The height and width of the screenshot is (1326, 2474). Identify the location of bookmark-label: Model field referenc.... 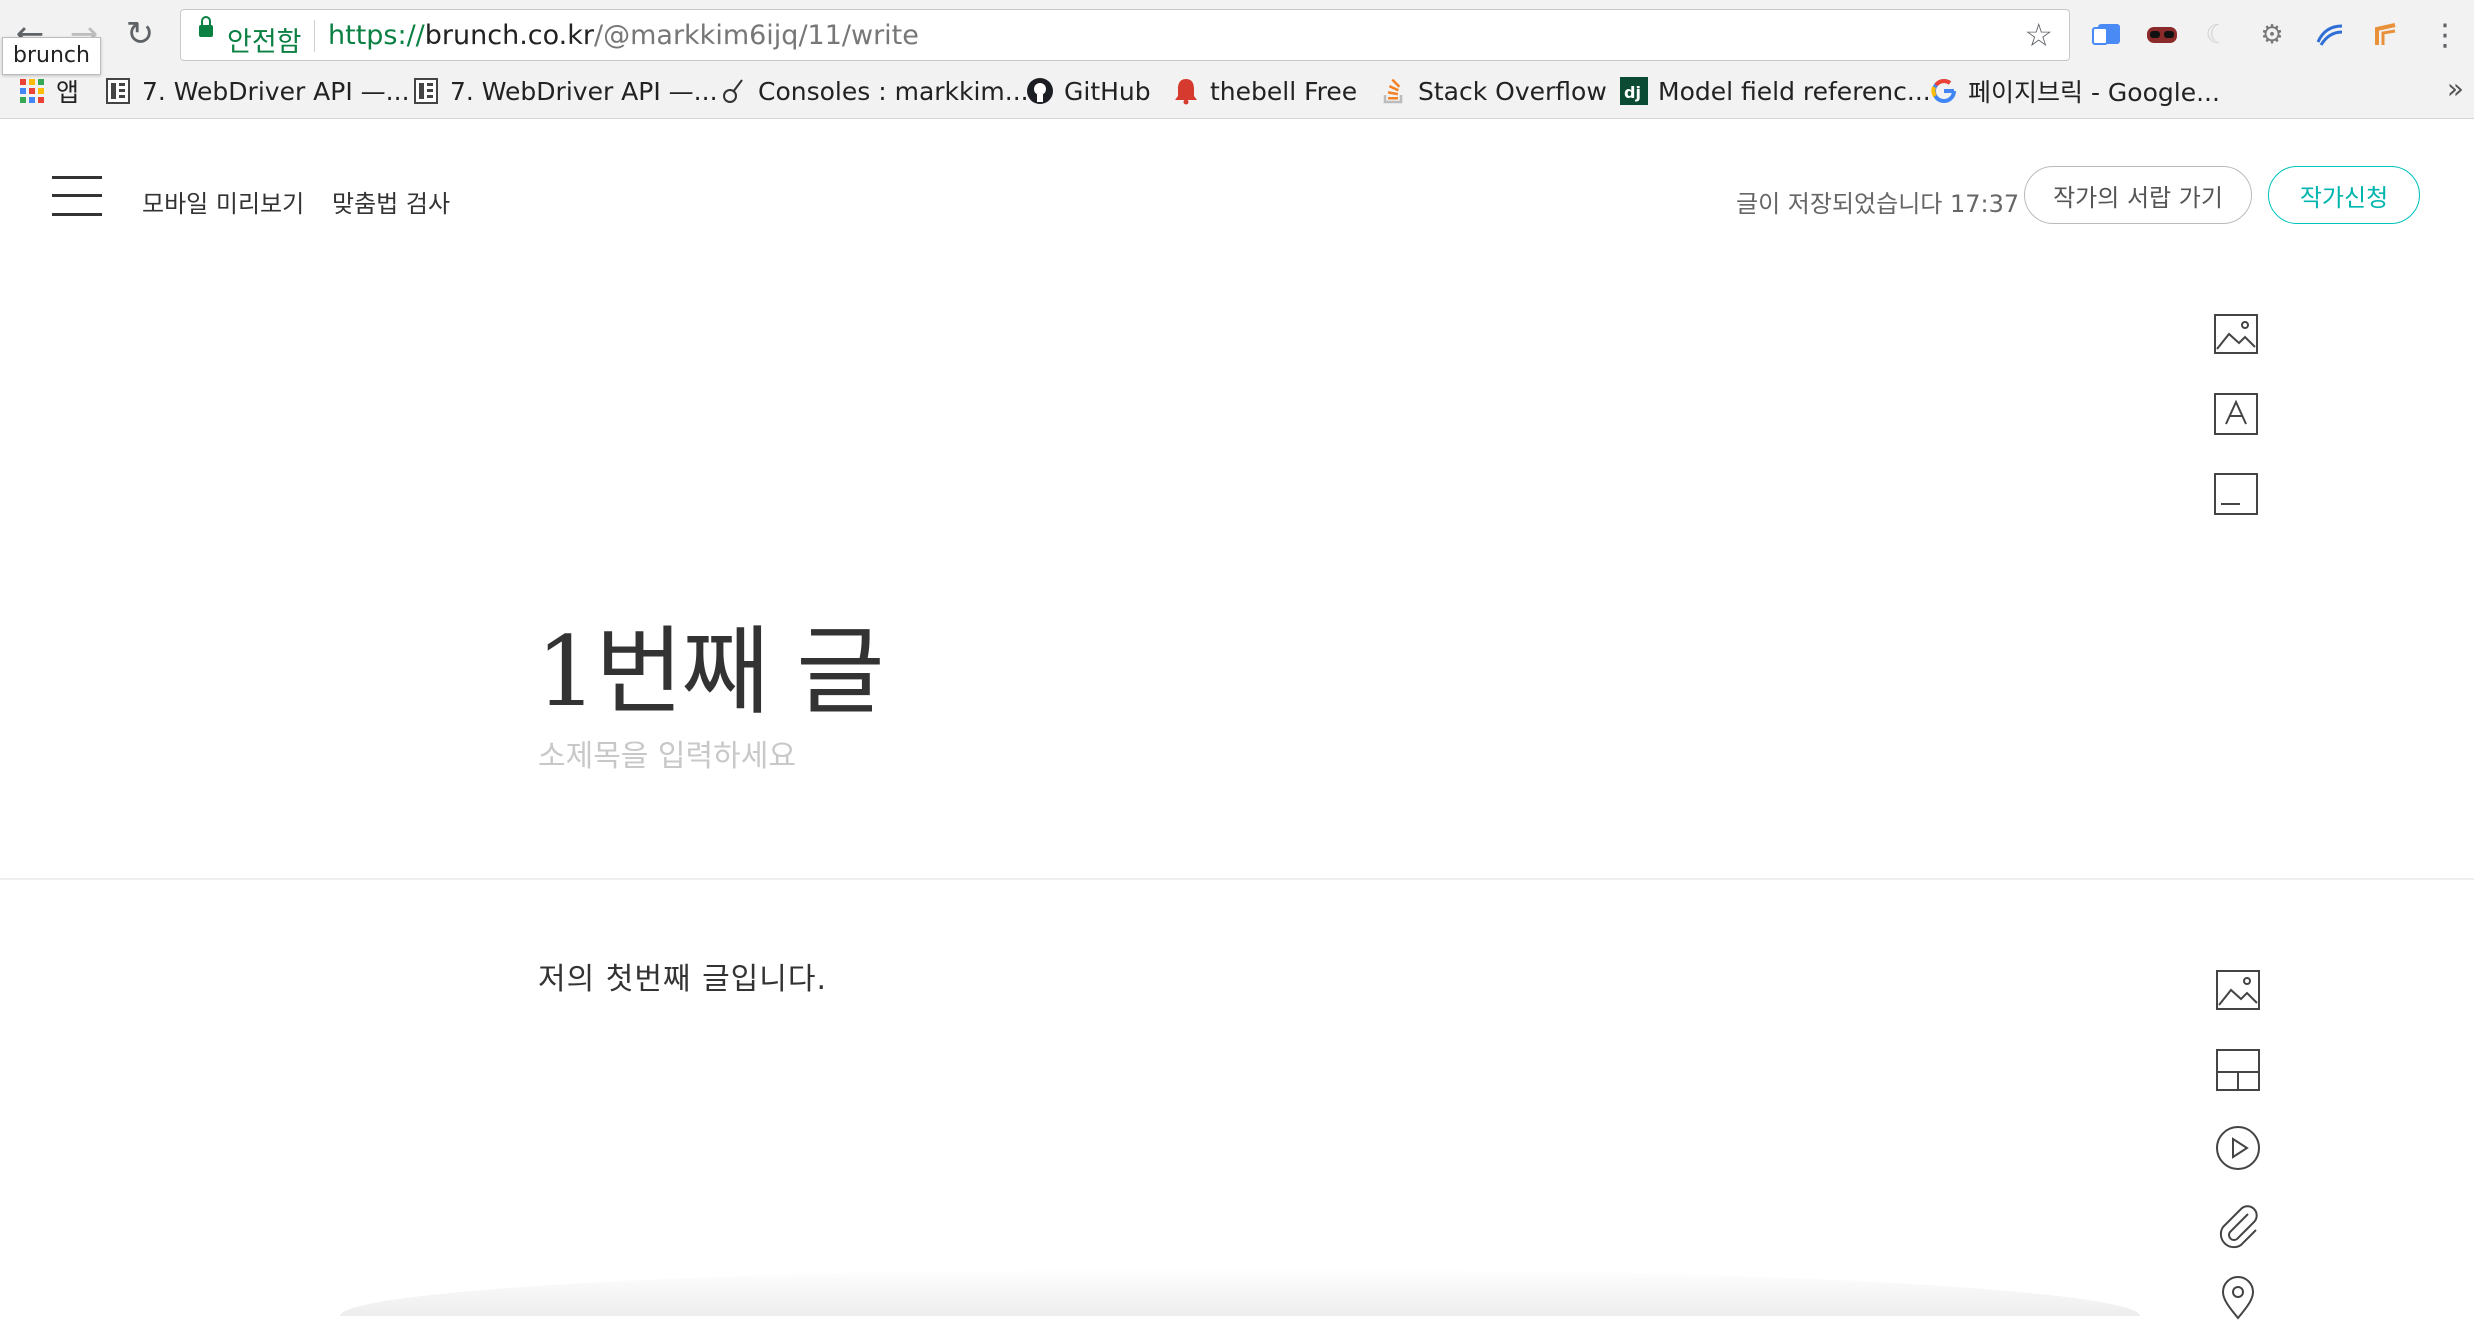
(1794, 91).